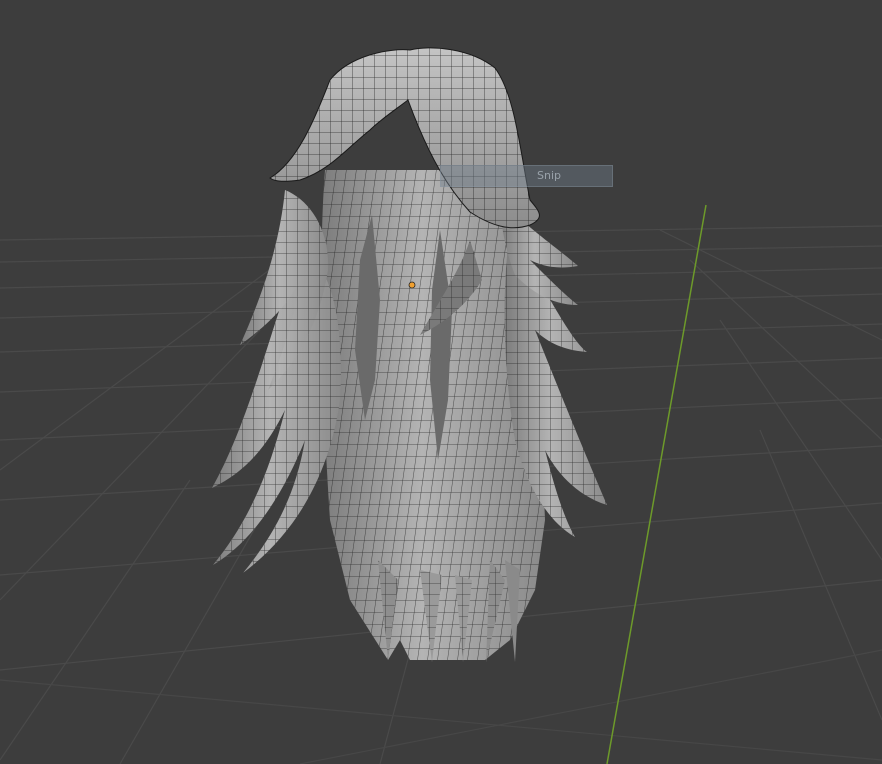  I want to click on y-axis-line, so click(656, 484).